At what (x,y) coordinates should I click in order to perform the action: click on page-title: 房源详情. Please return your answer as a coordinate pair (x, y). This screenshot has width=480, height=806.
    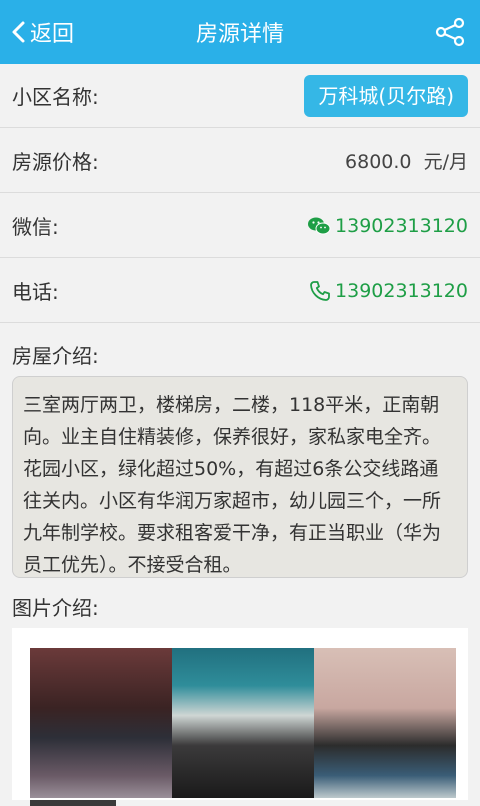
    Looking at the image, I should click on (239, 34).